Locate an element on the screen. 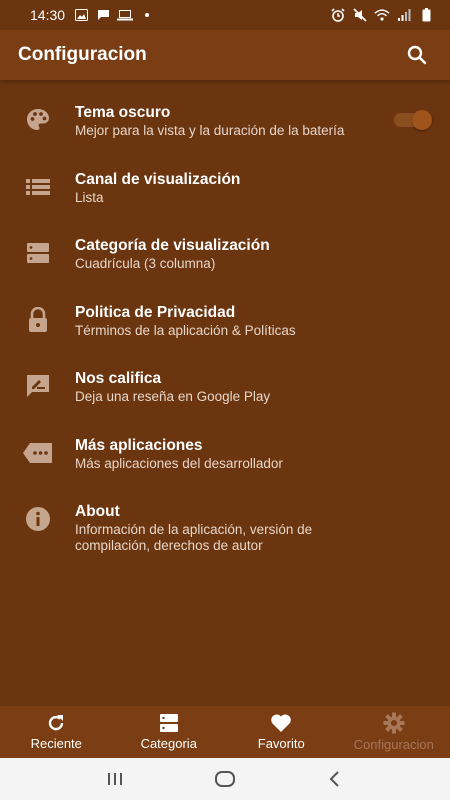 The width and height of the screenshot is (450, 800). heart-icon is located at coordinates (281, 723).